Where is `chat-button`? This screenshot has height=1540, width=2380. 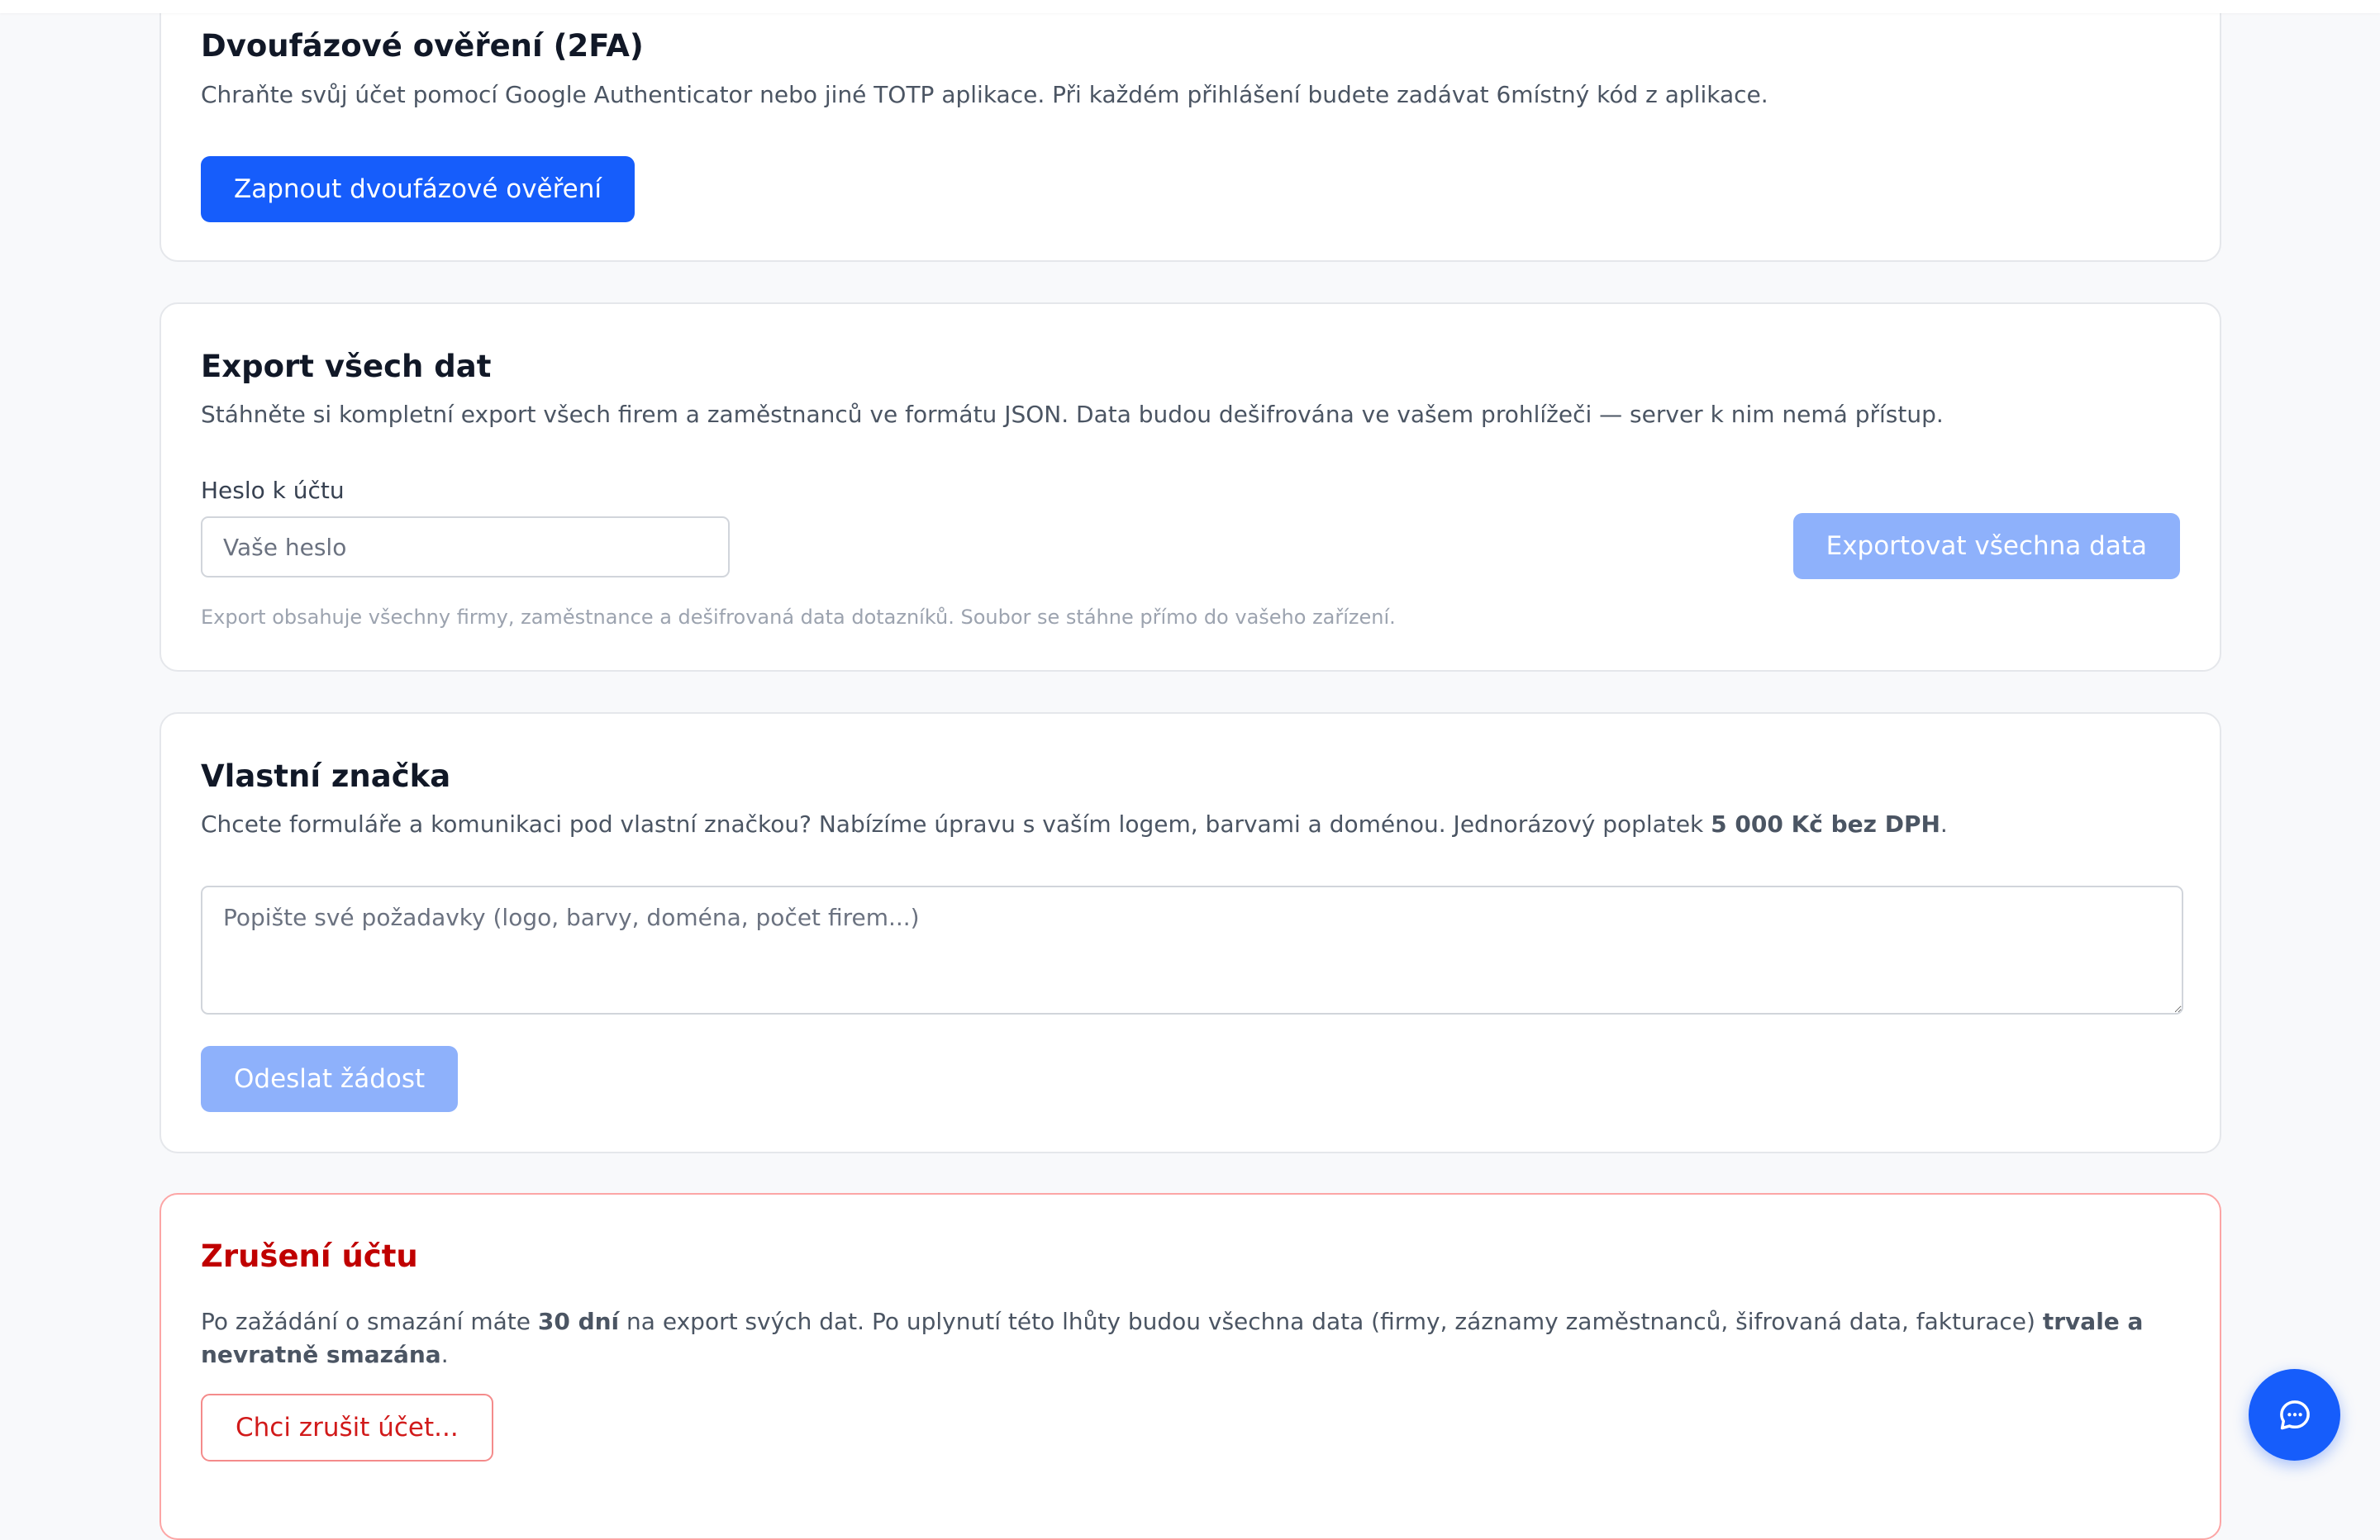
chat-button is located at coordinates (2294, 1415).